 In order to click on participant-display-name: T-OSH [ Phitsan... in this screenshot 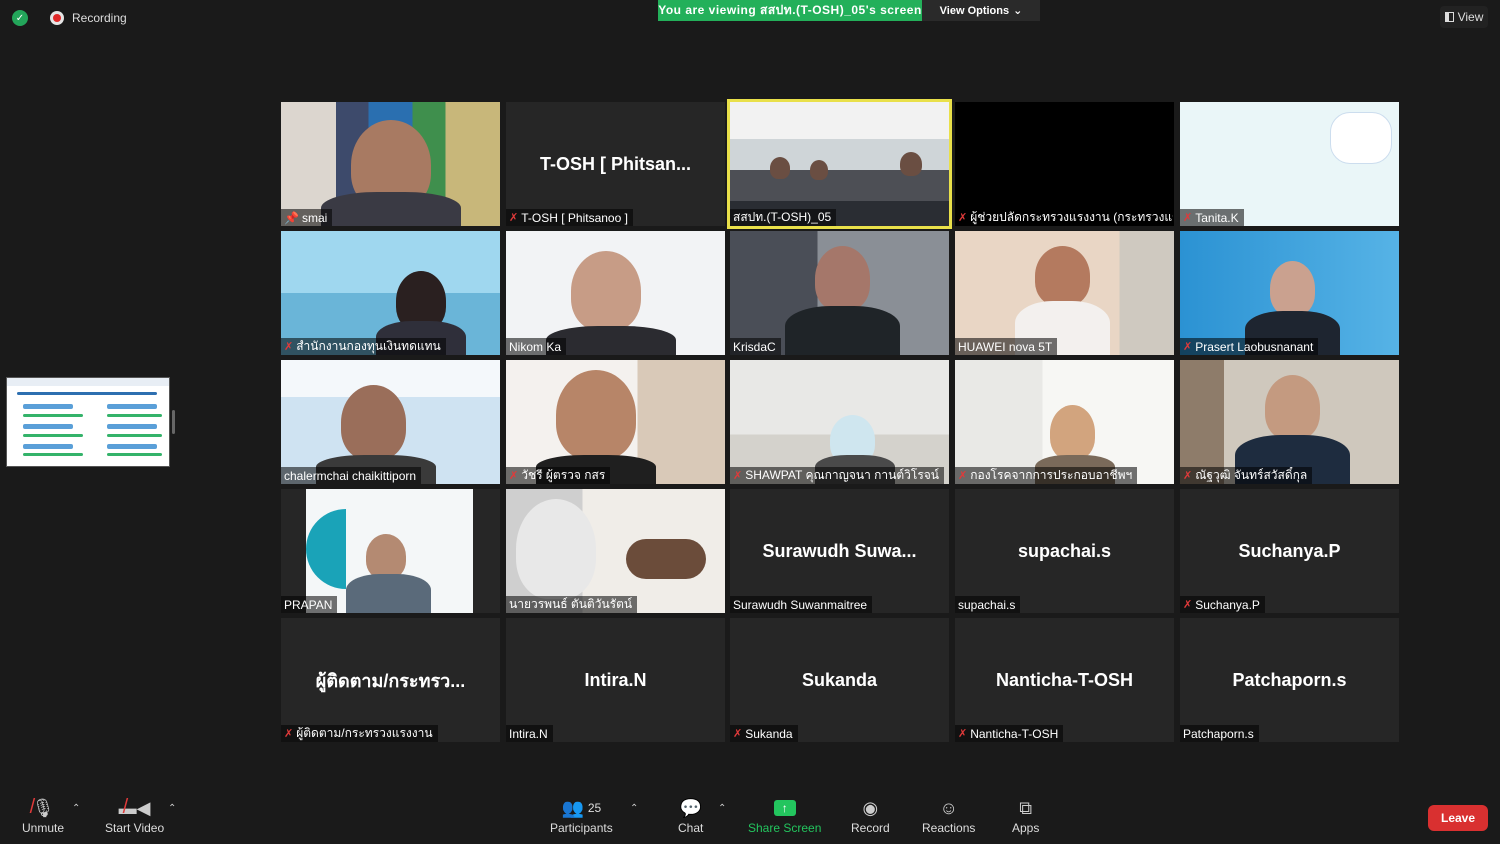, I will do `click(615, 163)`.